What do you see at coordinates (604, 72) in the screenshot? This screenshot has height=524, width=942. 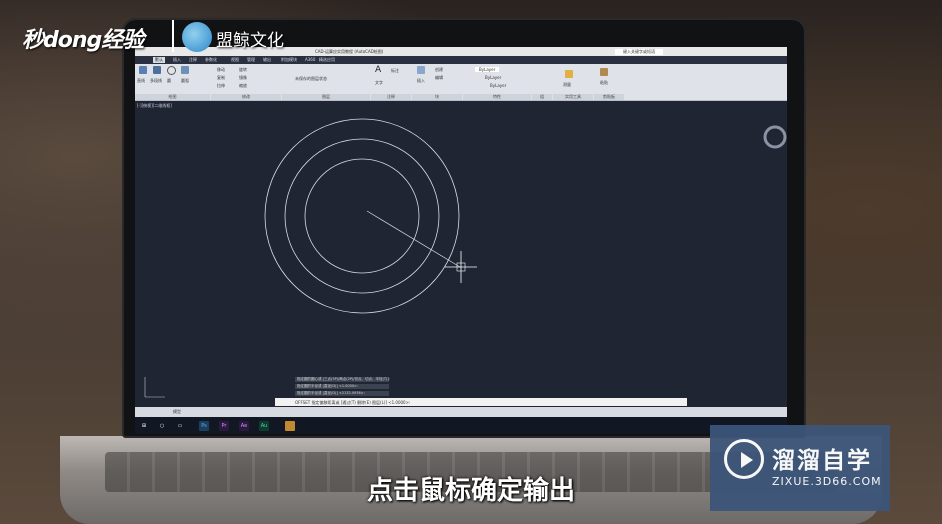 I see `paste-icon` at bounding box center [604, 72].